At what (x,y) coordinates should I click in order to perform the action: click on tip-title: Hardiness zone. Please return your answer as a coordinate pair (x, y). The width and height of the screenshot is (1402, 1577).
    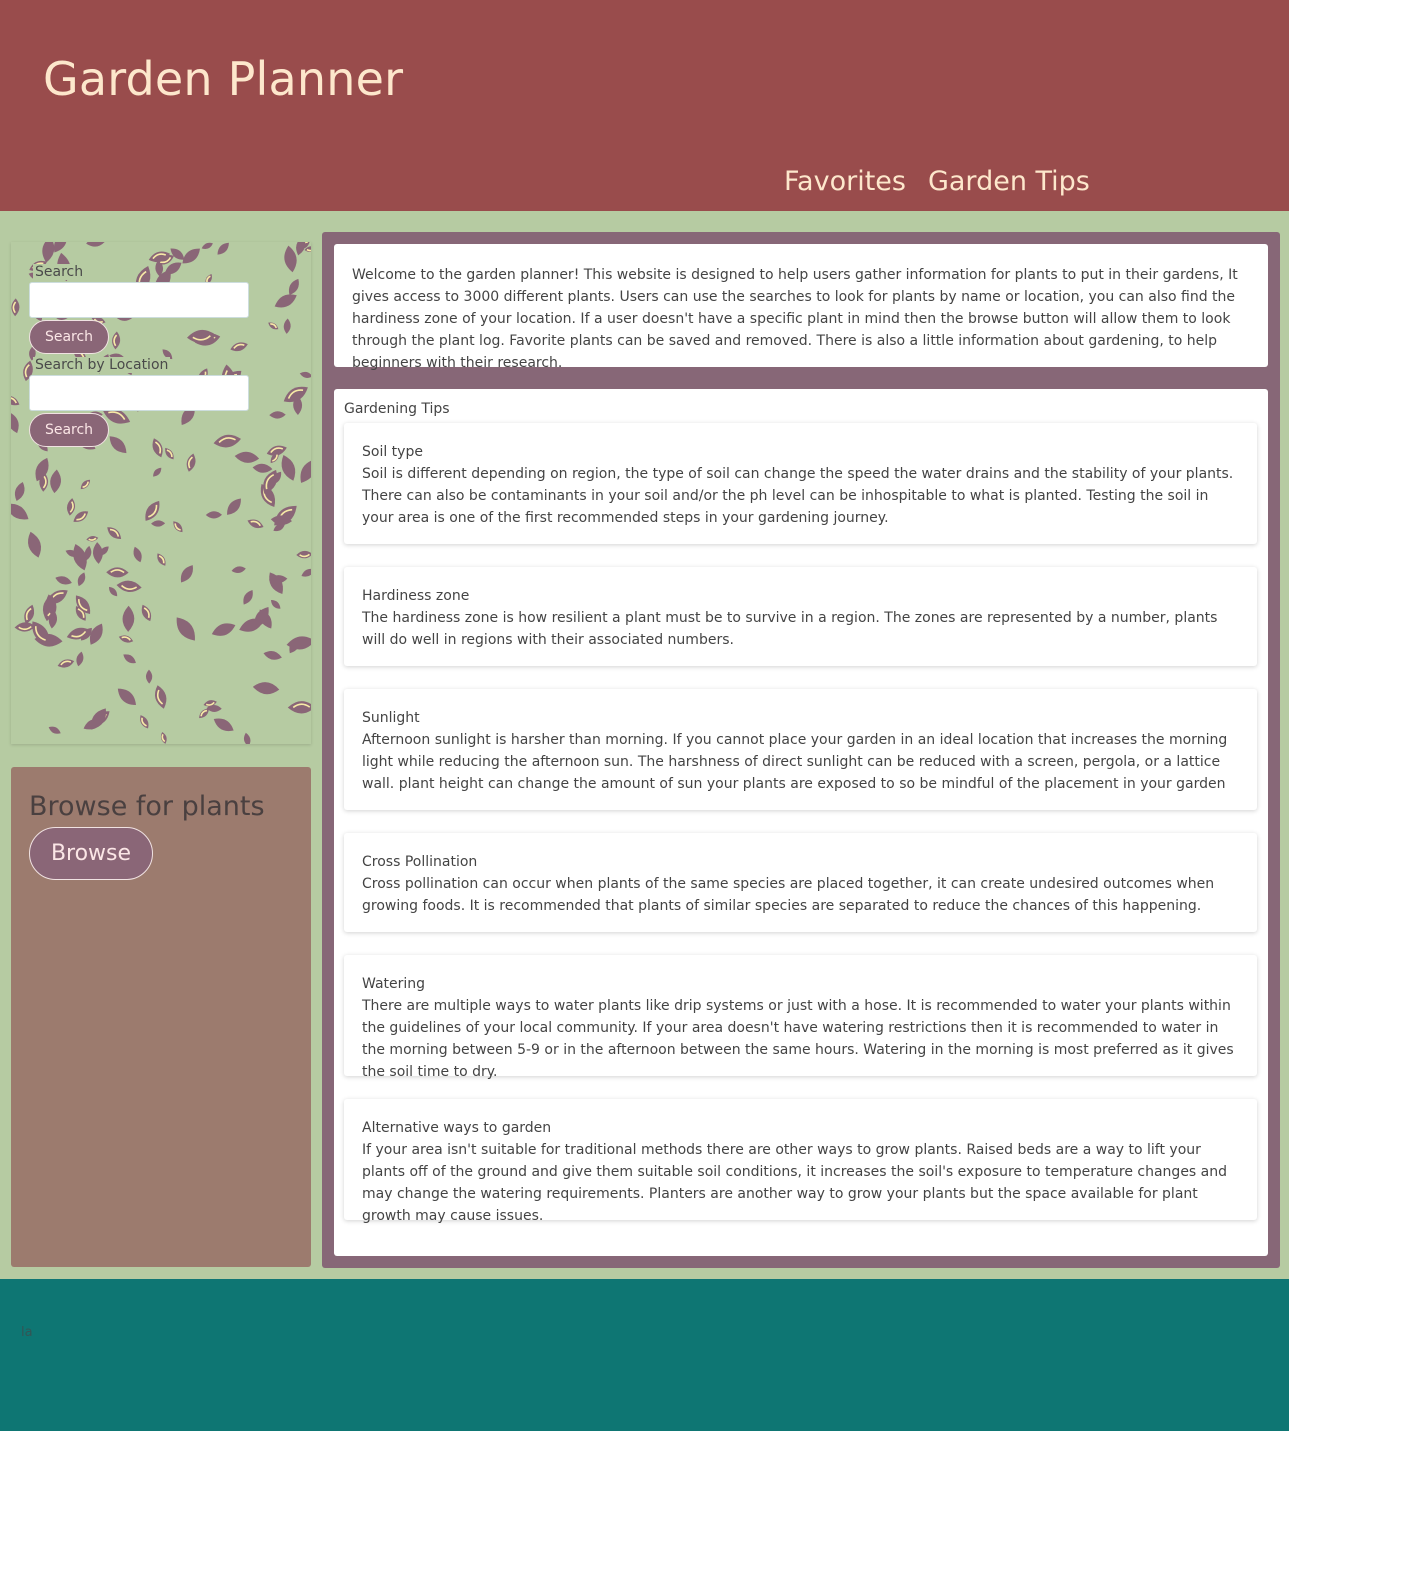
    Looking at the image, I should click on (416, 596).